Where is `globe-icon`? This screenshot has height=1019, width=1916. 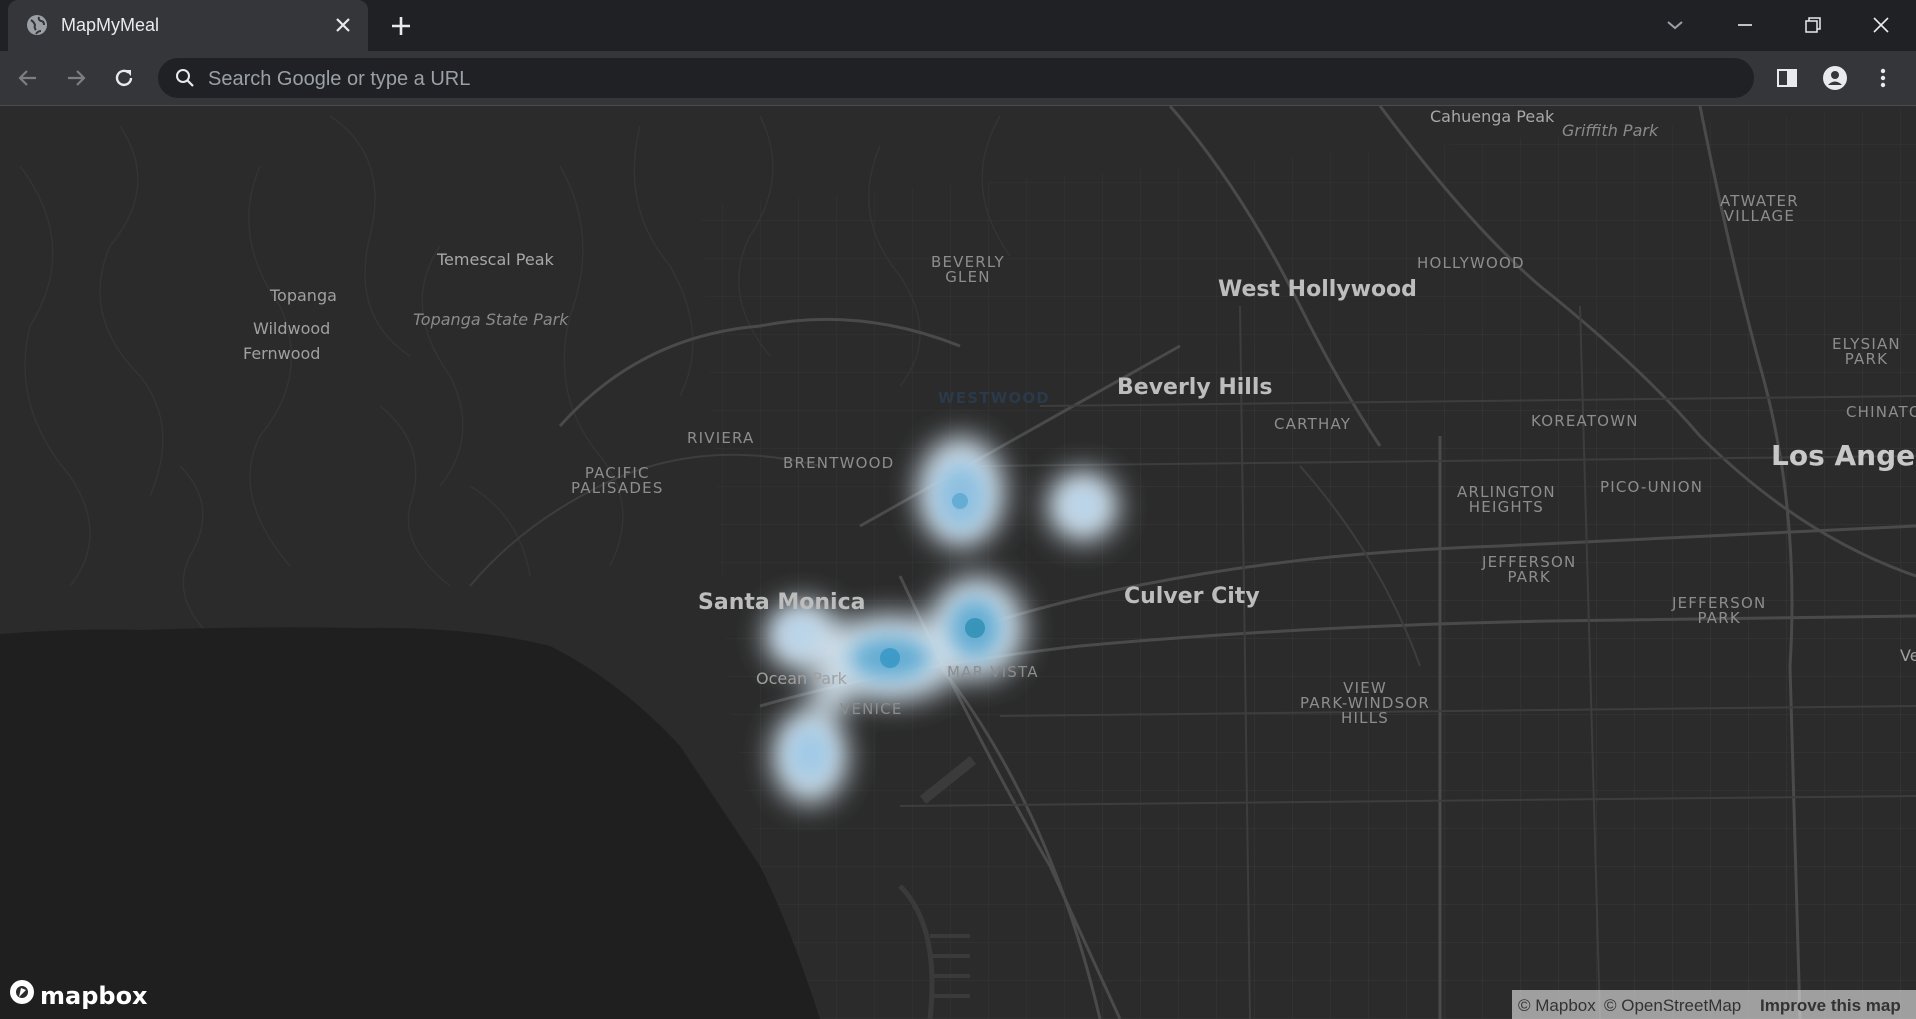
globe-icon is located at coordinates (37, 25).